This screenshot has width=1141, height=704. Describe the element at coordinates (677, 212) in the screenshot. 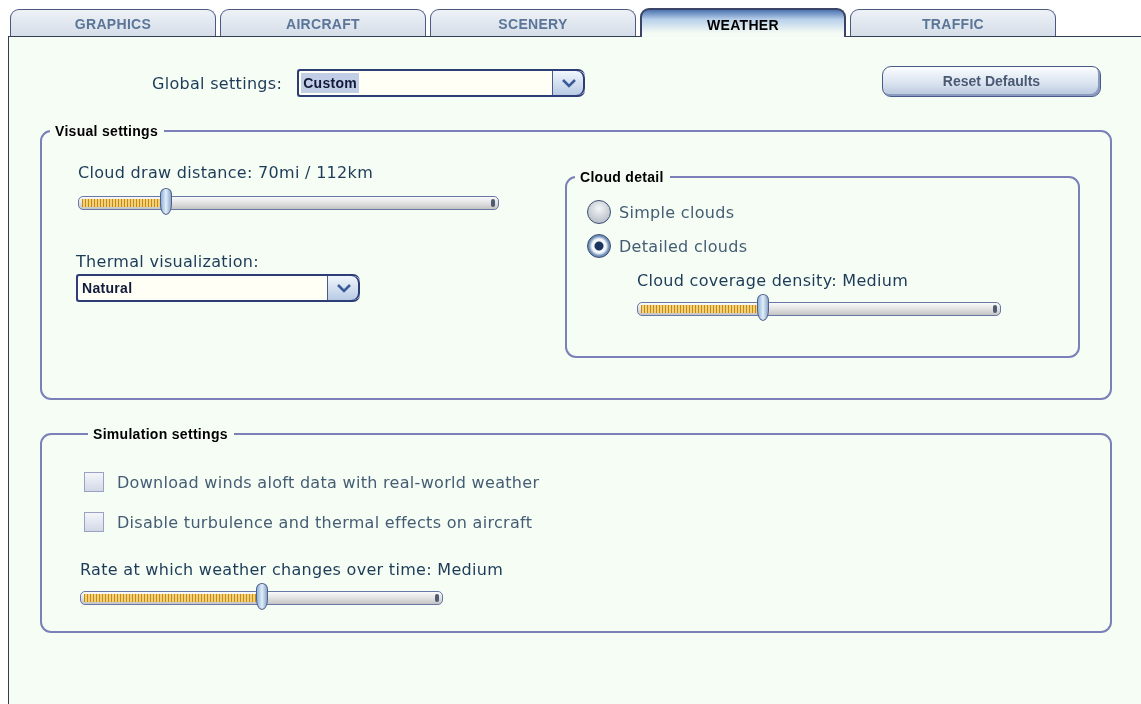

I see `option-label: Simple clouds` at that location.